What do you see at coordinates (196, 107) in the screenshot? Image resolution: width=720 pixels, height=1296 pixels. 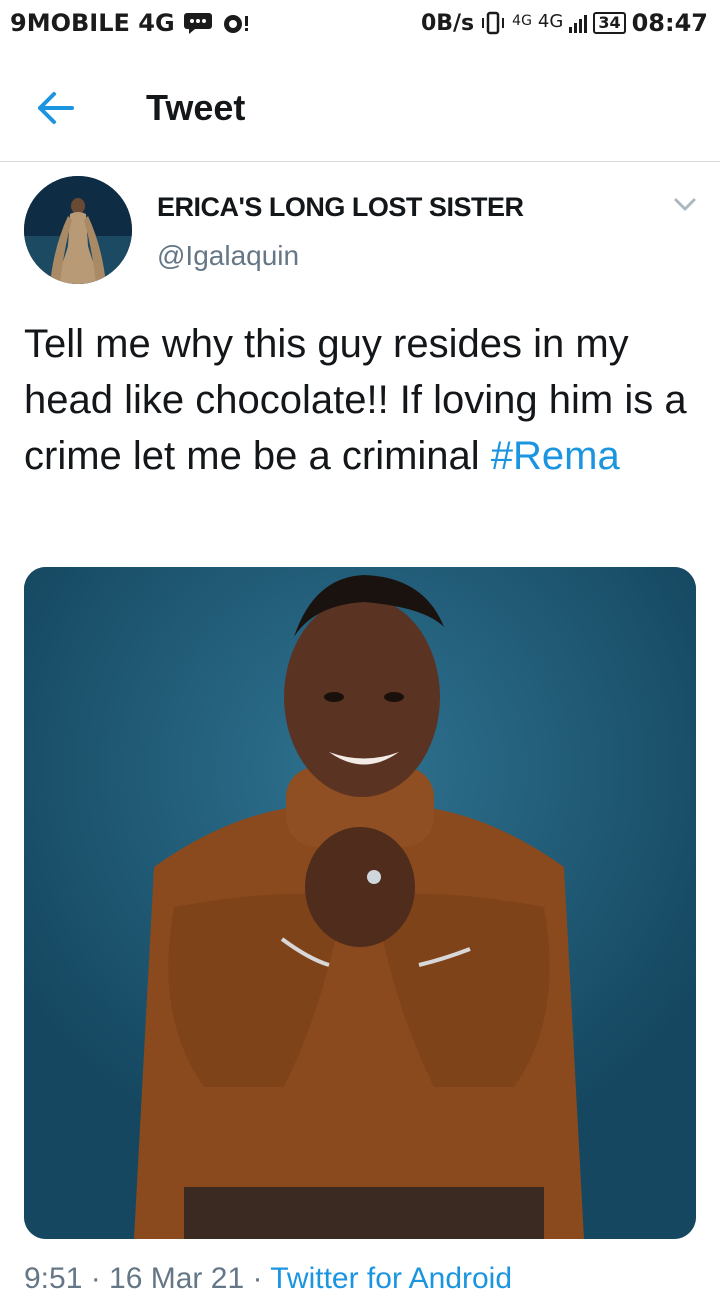 I see `page-title: Tweet` at bounding box center [196, 107].